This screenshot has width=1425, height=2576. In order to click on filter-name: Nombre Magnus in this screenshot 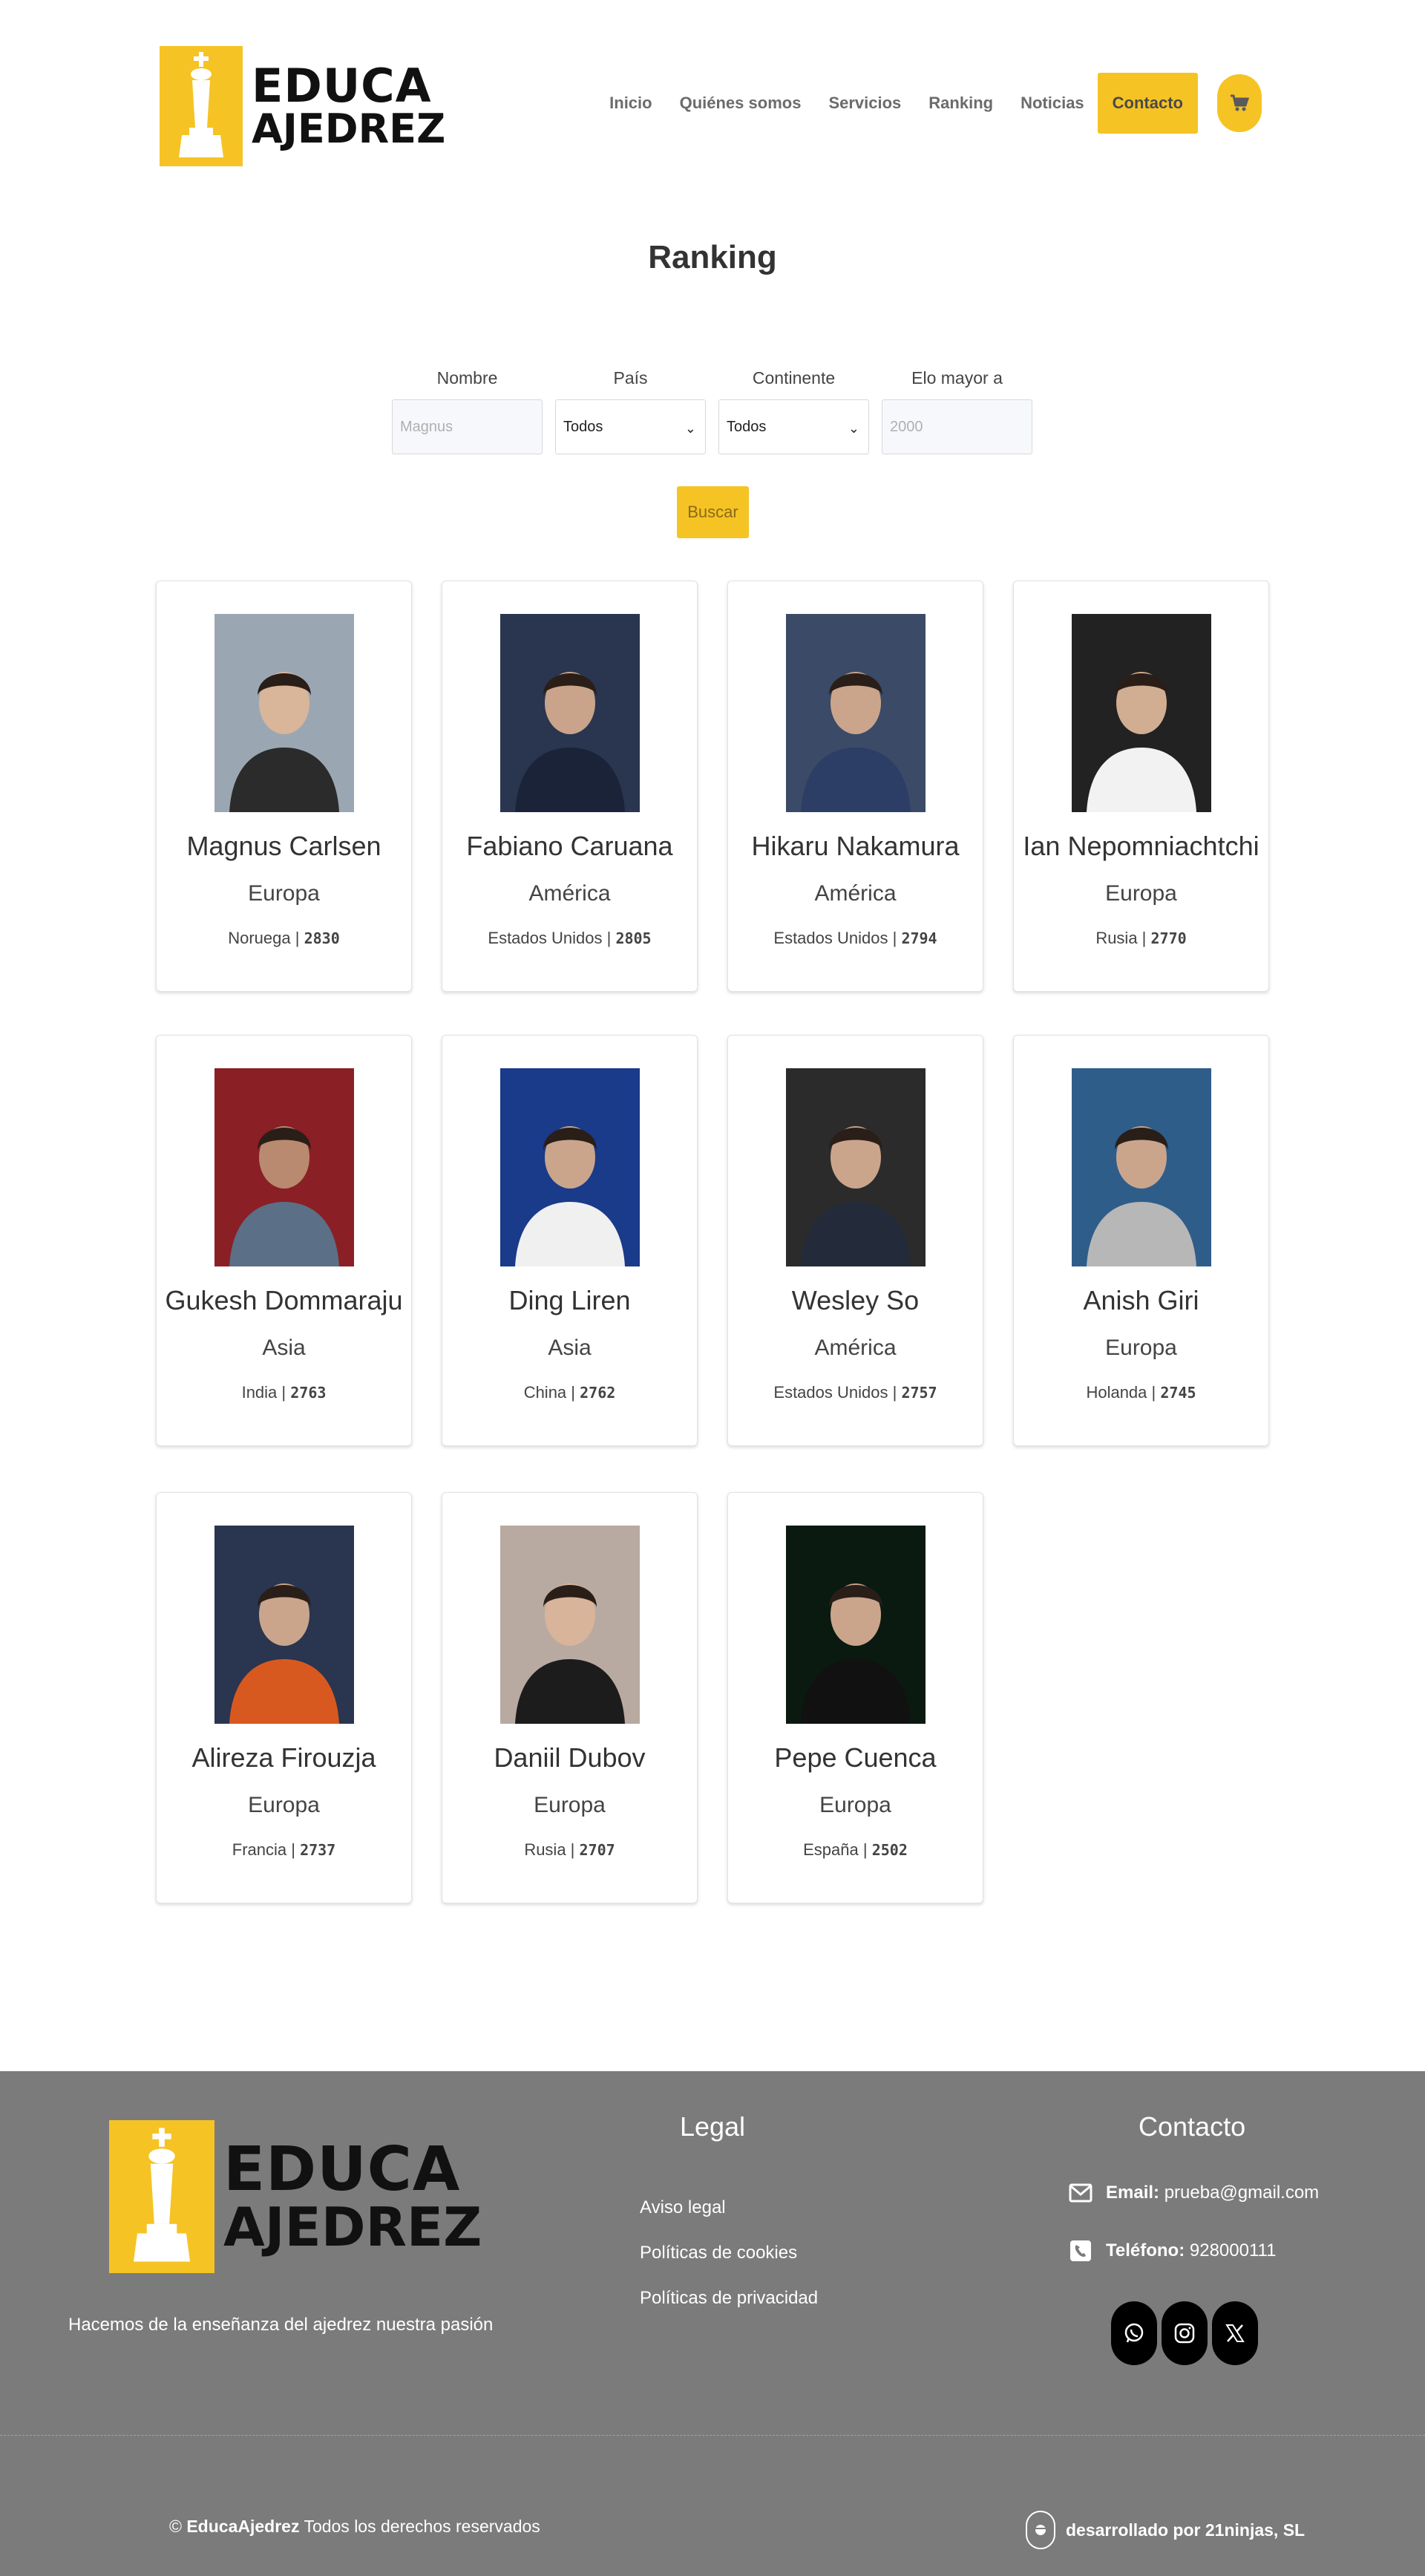, I will do `click(467, 411)`.